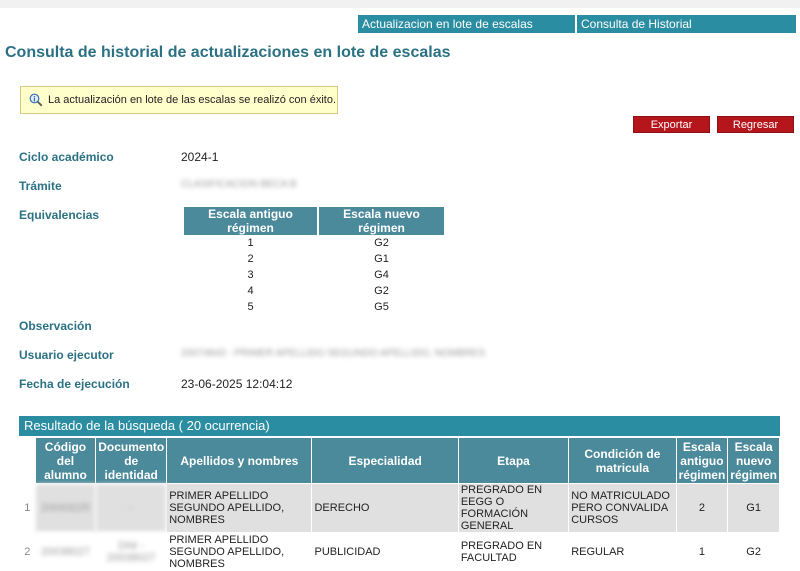 This screenshot has width=800, height=571. What do you see at coordinates (385, 551) in the screenshot?
I see `cell-especialidad: PUBLICIDAD` at bounding box center [385, 551].